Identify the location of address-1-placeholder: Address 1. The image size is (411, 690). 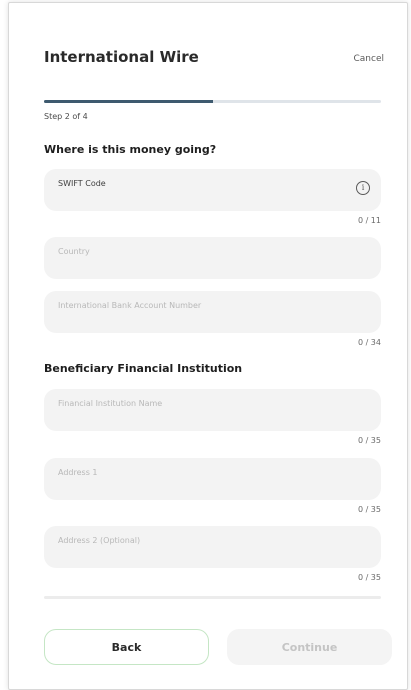
(78, 472).